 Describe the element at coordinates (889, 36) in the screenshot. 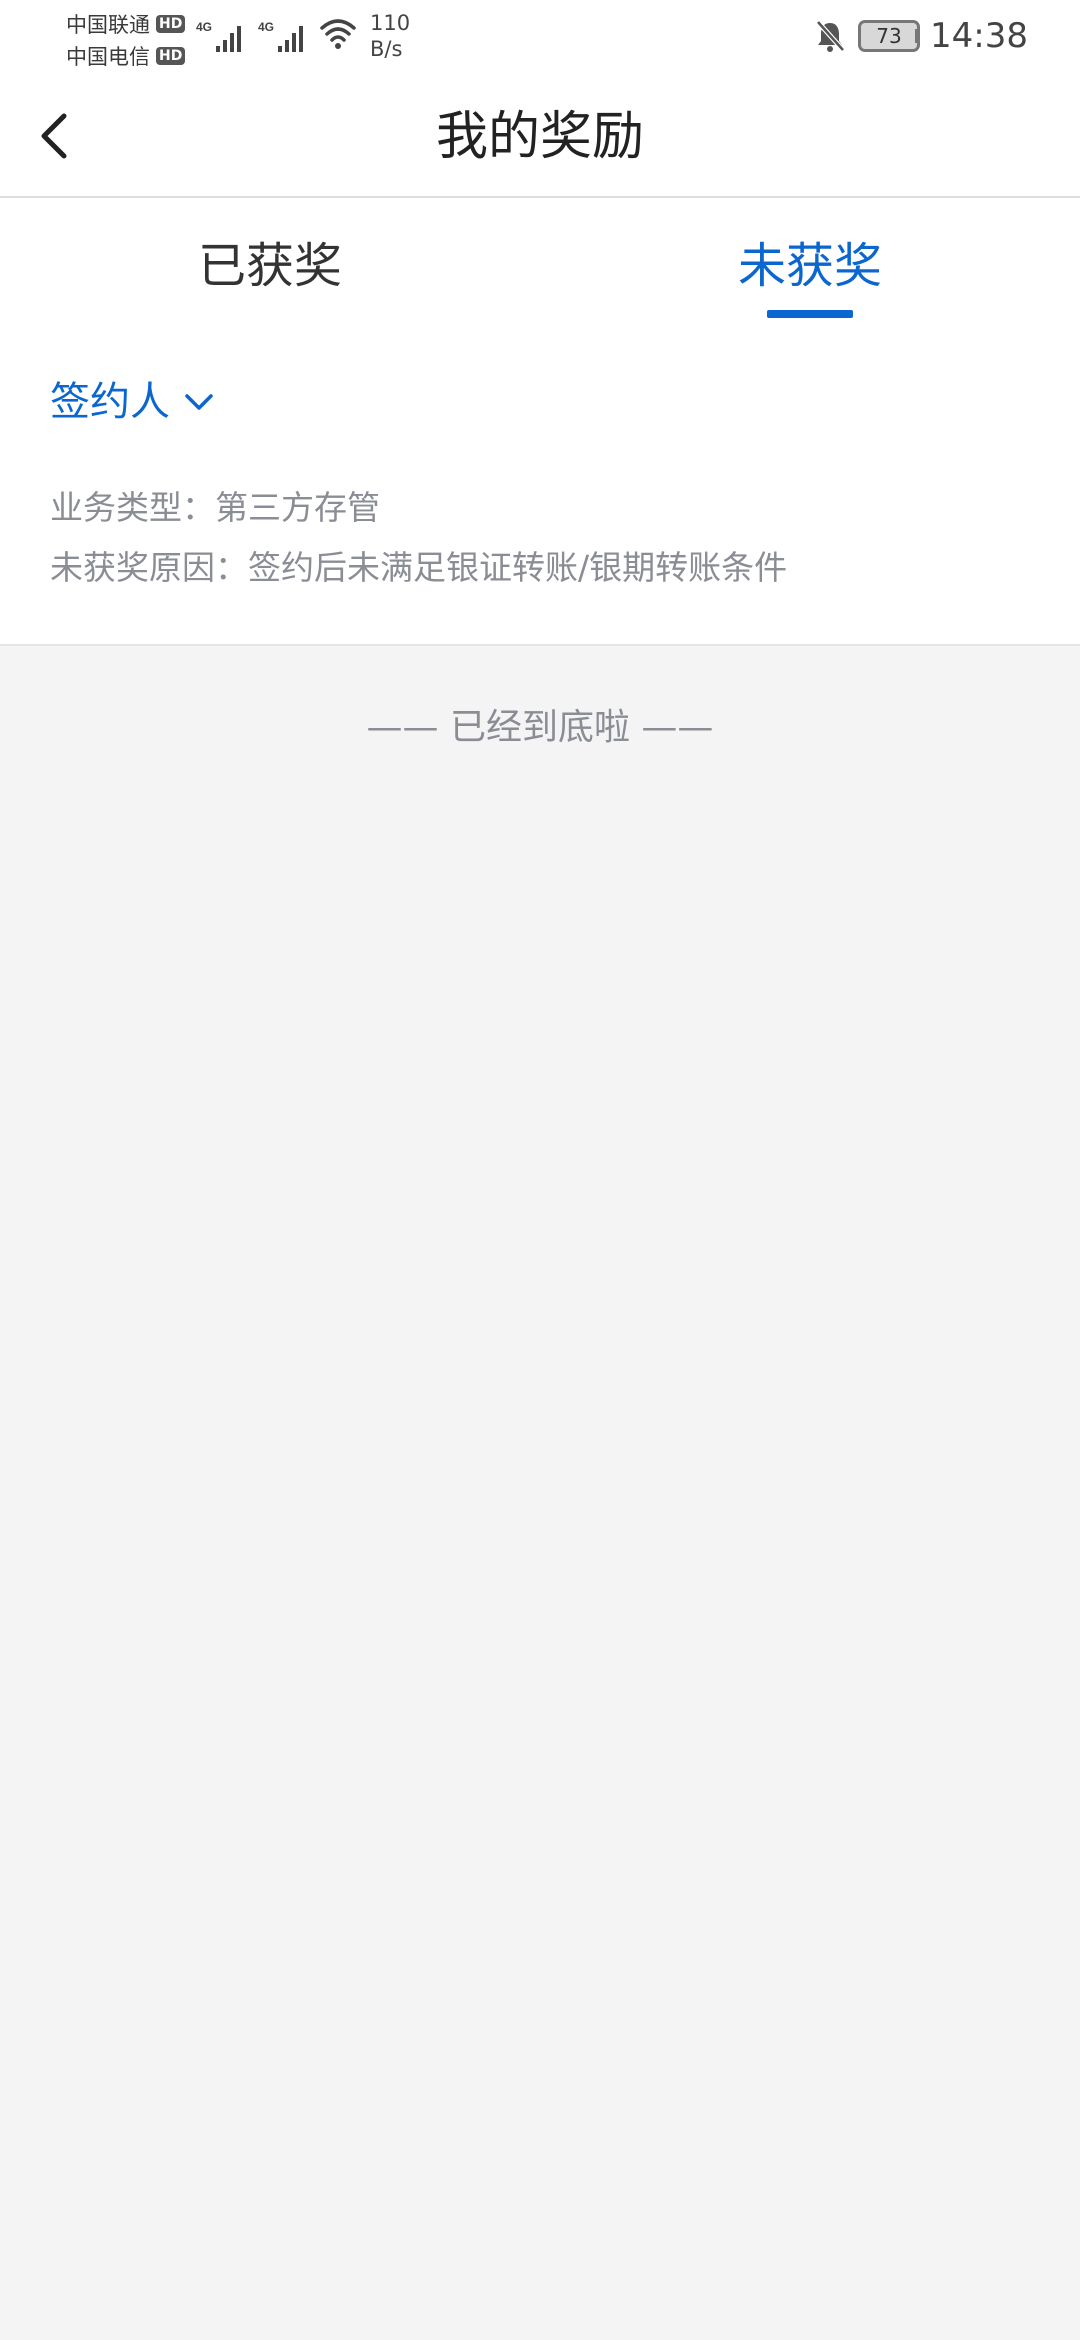

I see `battery-indicator: 73` at that location.